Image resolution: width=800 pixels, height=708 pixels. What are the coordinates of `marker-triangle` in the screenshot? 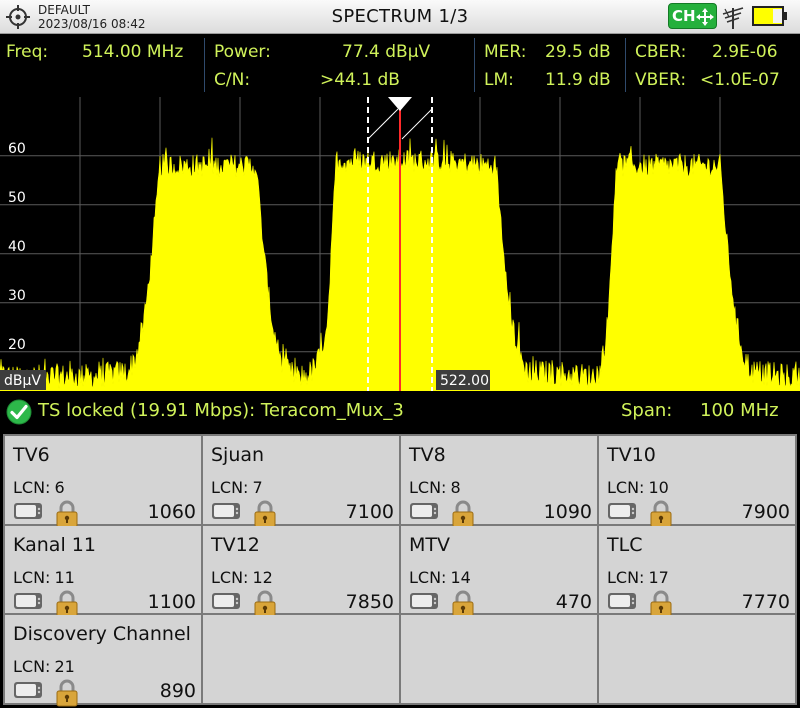 It's located at (400, 104).